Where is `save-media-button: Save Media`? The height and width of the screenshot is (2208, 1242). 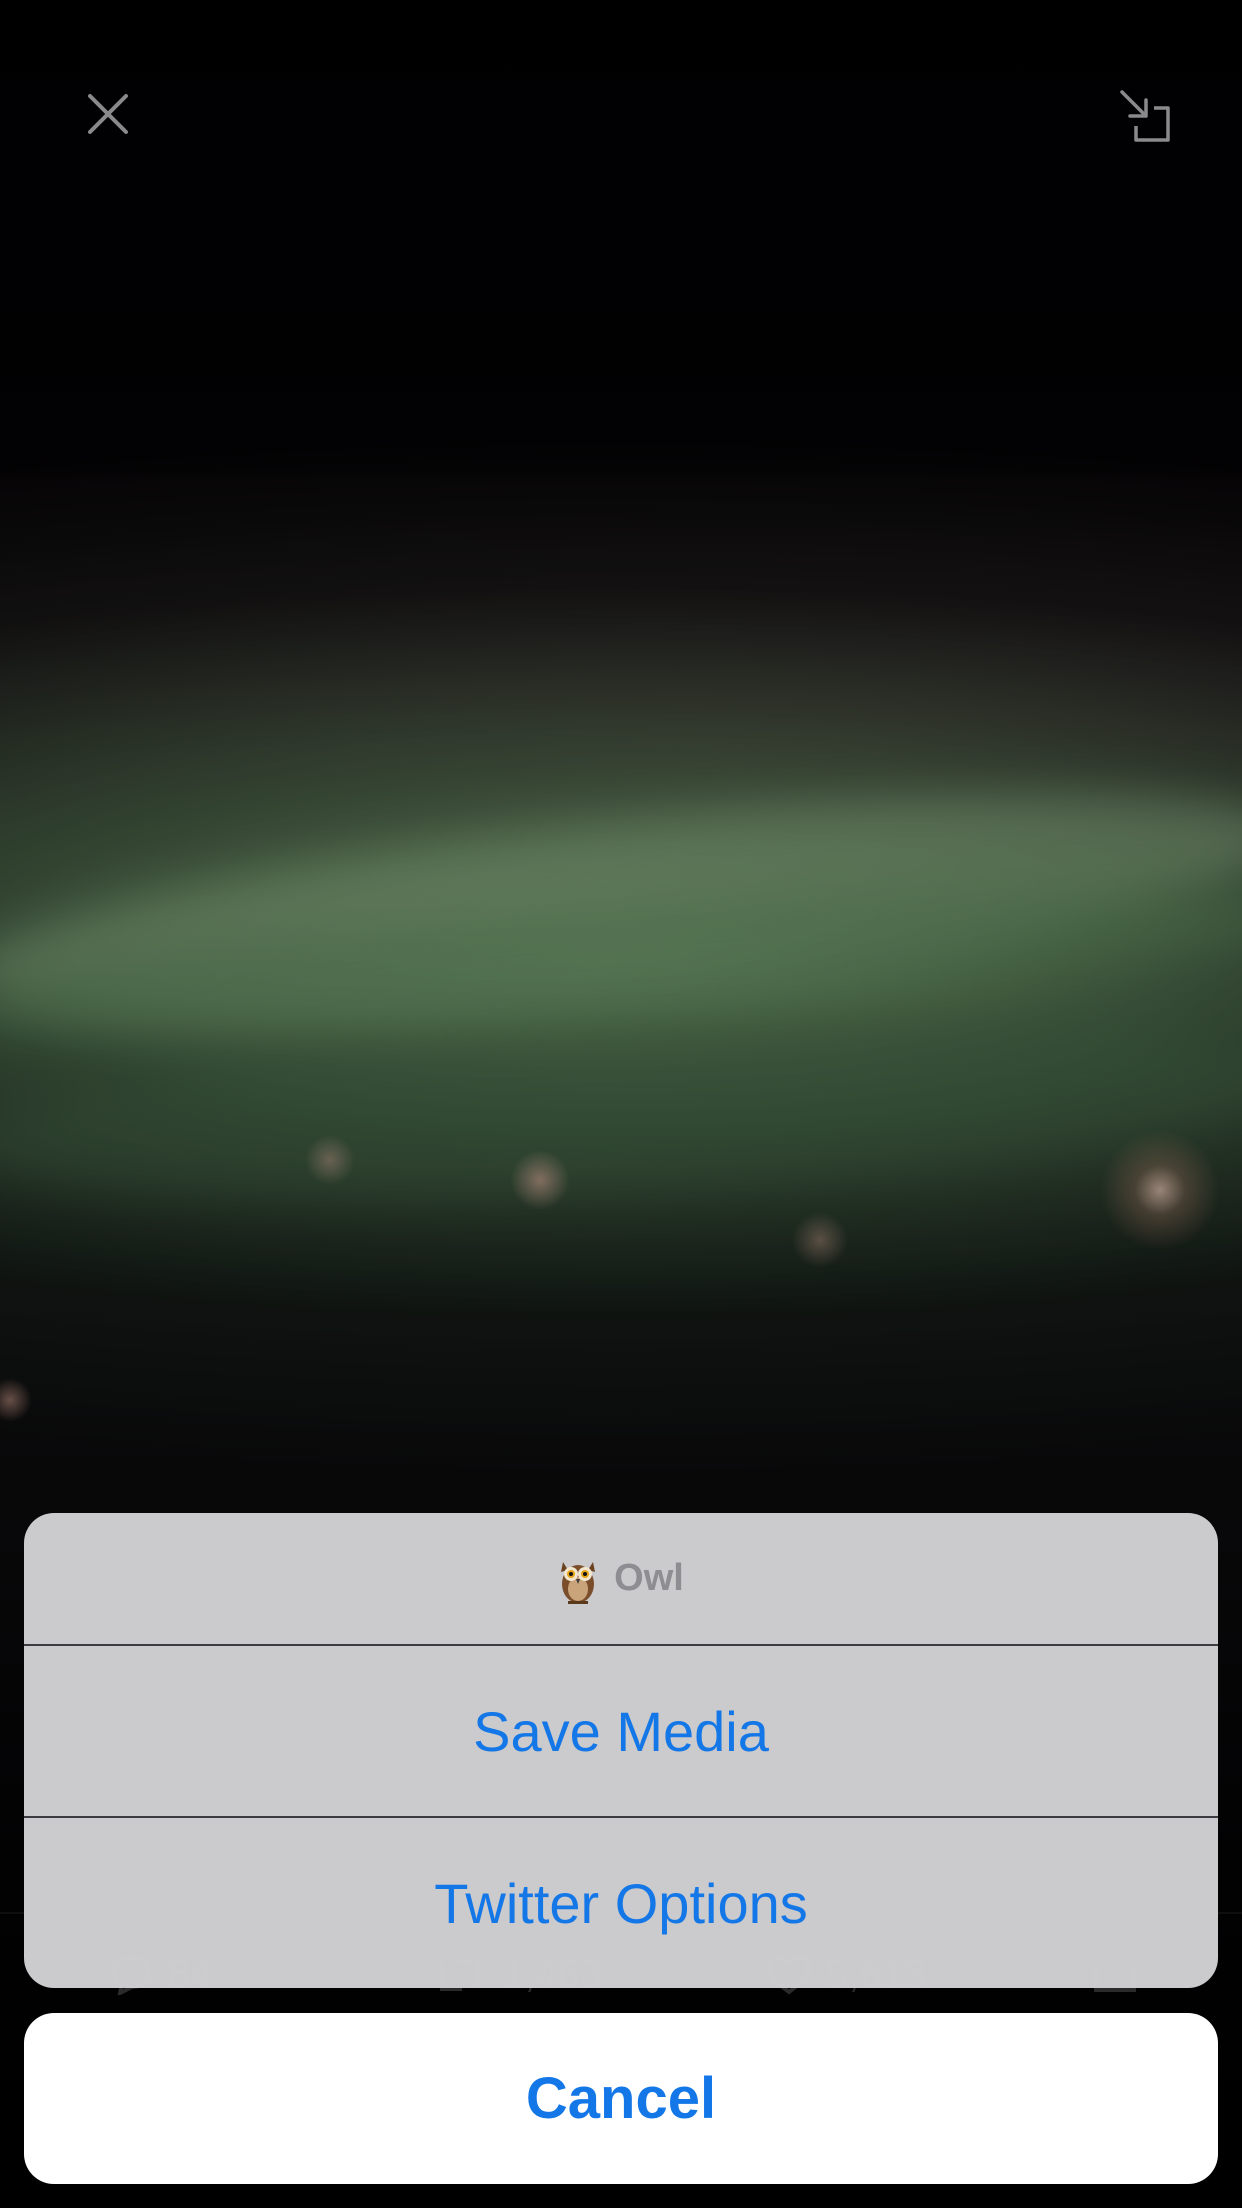 save-media-button: Save Media is located at coordinates (621, 1732).